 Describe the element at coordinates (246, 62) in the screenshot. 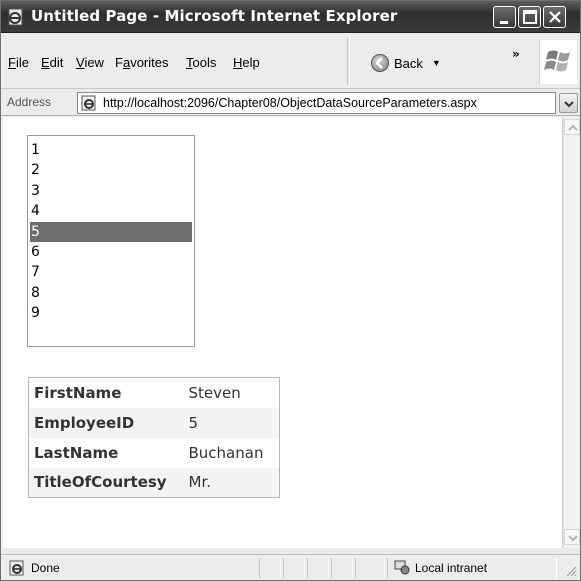

I see `menu-help: Help` at that location.